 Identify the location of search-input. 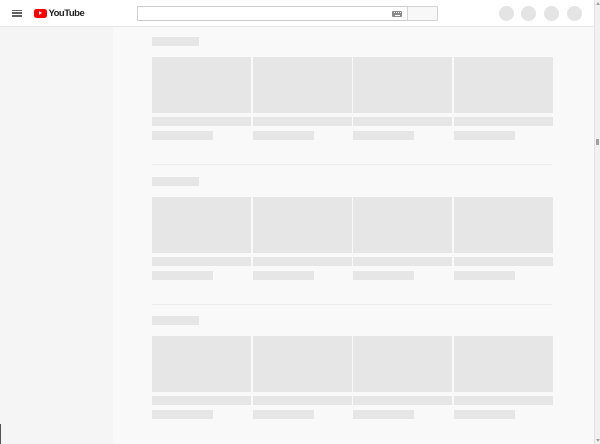
(272, 13).